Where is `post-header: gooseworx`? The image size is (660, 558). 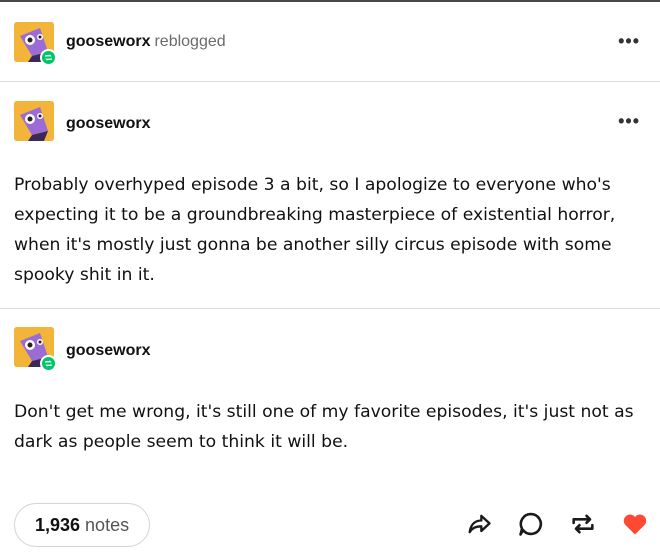 post-header: gooseworx is located at coordinates (330, 350).